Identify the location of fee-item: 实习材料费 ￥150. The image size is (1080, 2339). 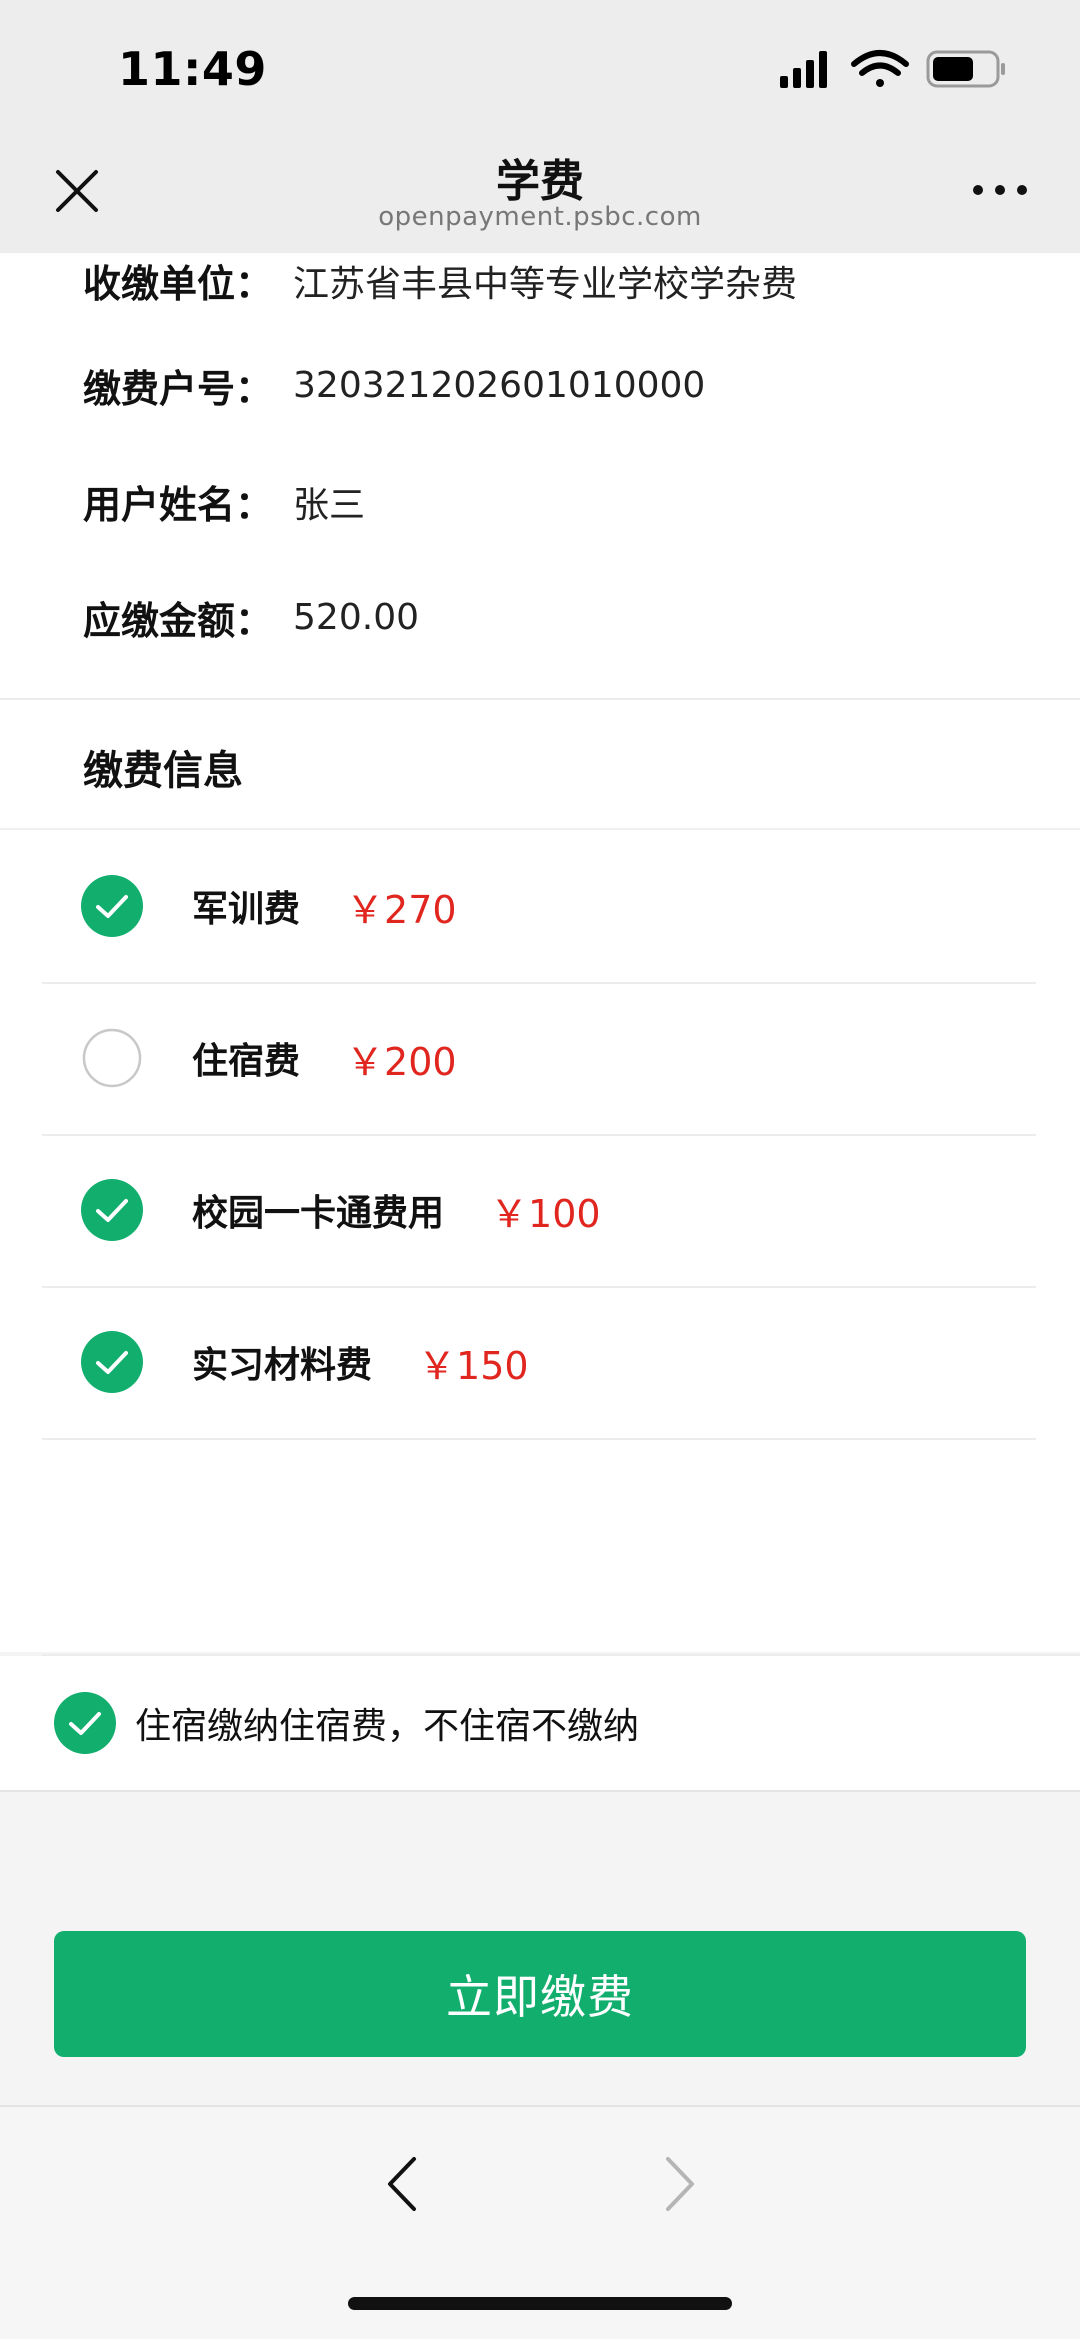
(539, 1363).